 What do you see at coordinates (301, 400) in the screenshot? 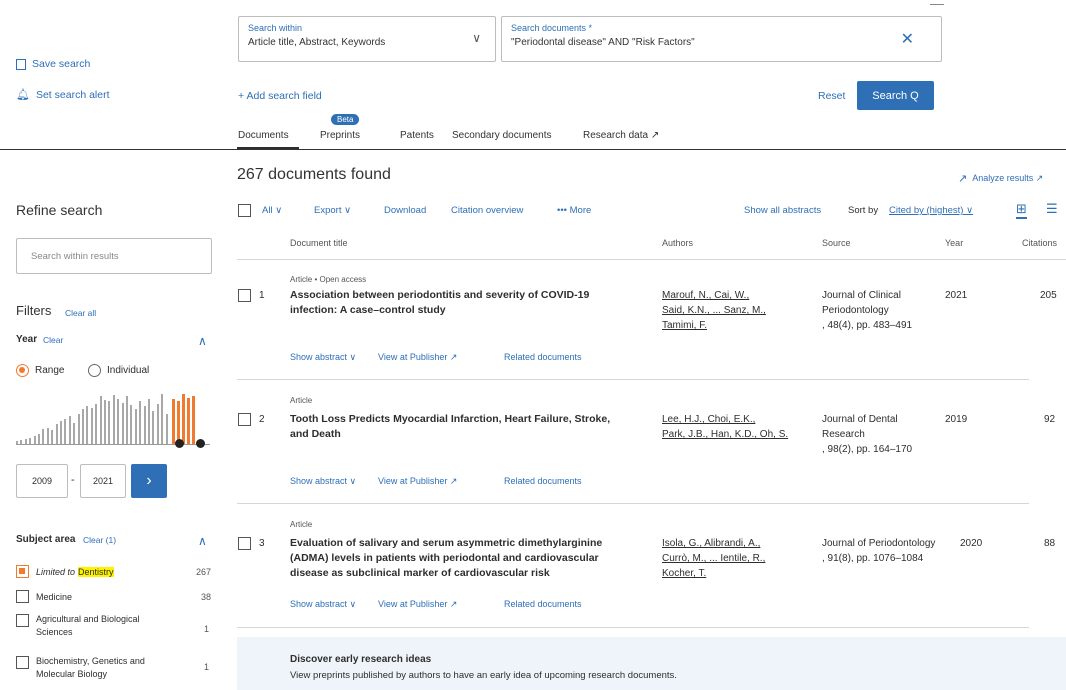
I see `row-doc-type: Article` at bounding box center [301, 400].